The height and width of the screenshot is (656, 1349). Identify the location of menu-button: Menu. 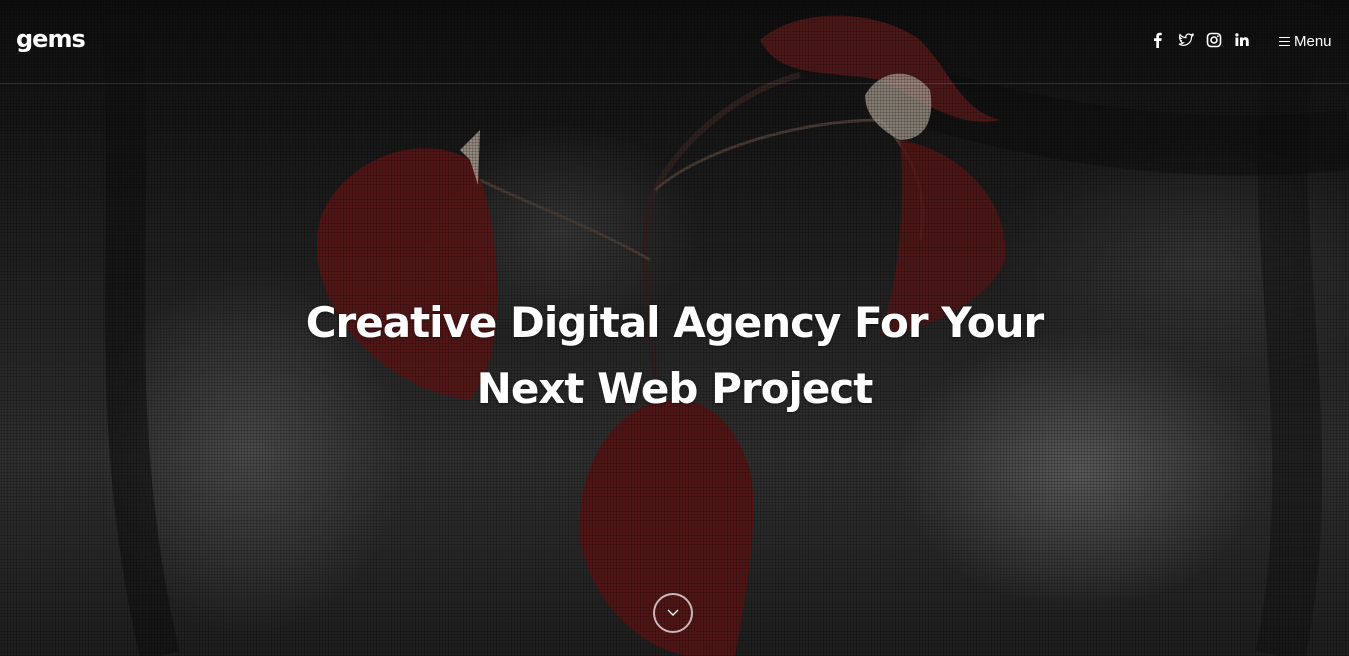
(1305, 41).